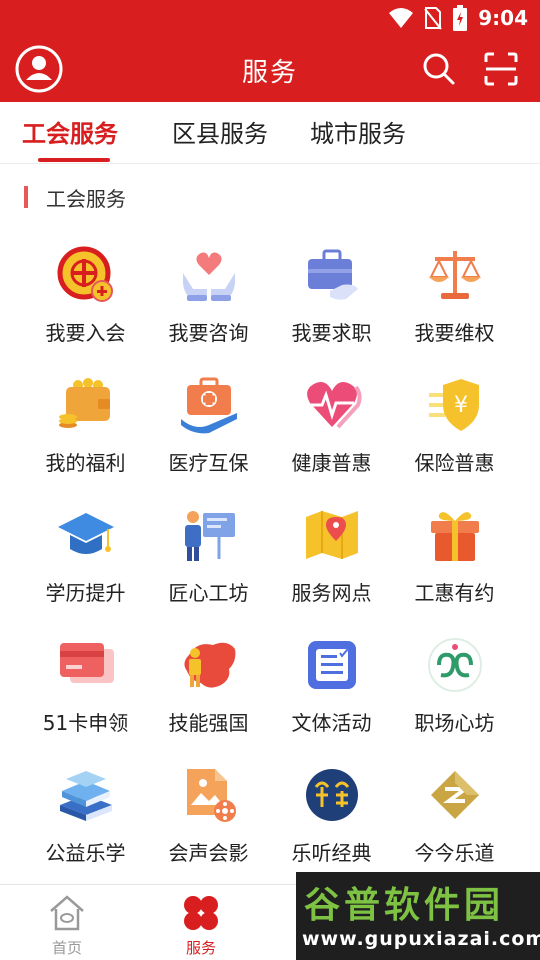 This screenshot has height=960, width=540. I want to click on wallet-coins-icon, so click(84, 403).